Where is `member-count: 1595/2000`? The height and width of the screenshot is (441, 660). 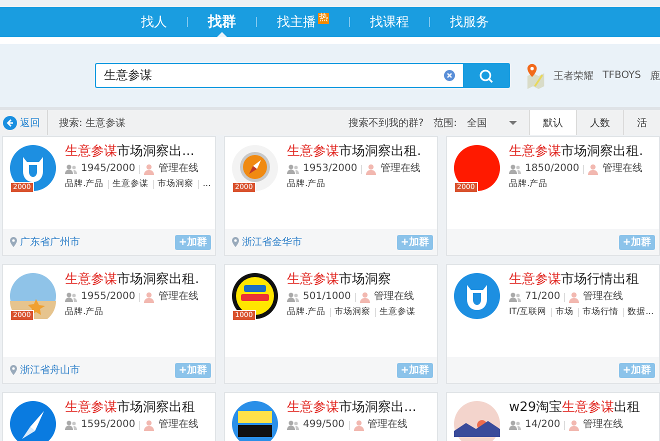
member-count: 1595/2000 is located at coordinates (108, 425).